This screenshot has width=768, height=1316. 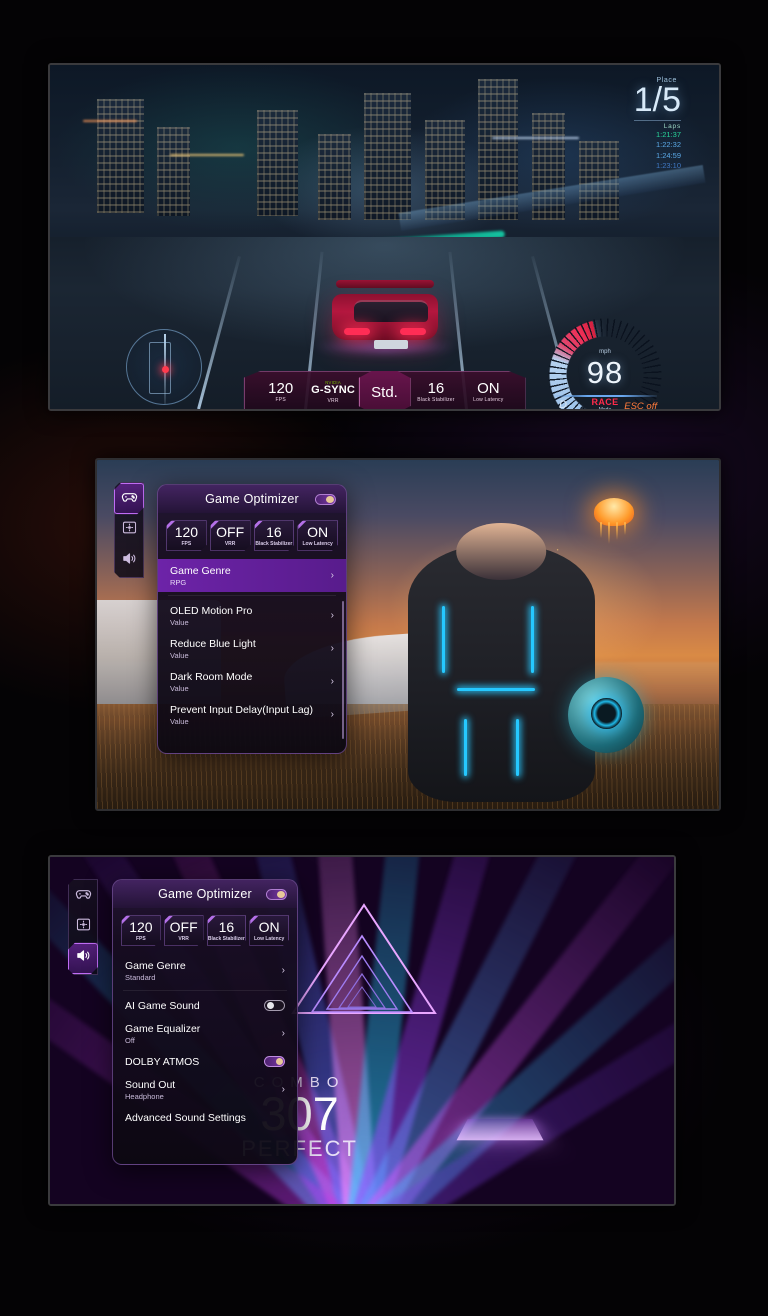 What do you see at coordinates (183, 927) in the screenshot?
I see `osd-stat-vrr-value: OFF` at bounding box center [183, 927].